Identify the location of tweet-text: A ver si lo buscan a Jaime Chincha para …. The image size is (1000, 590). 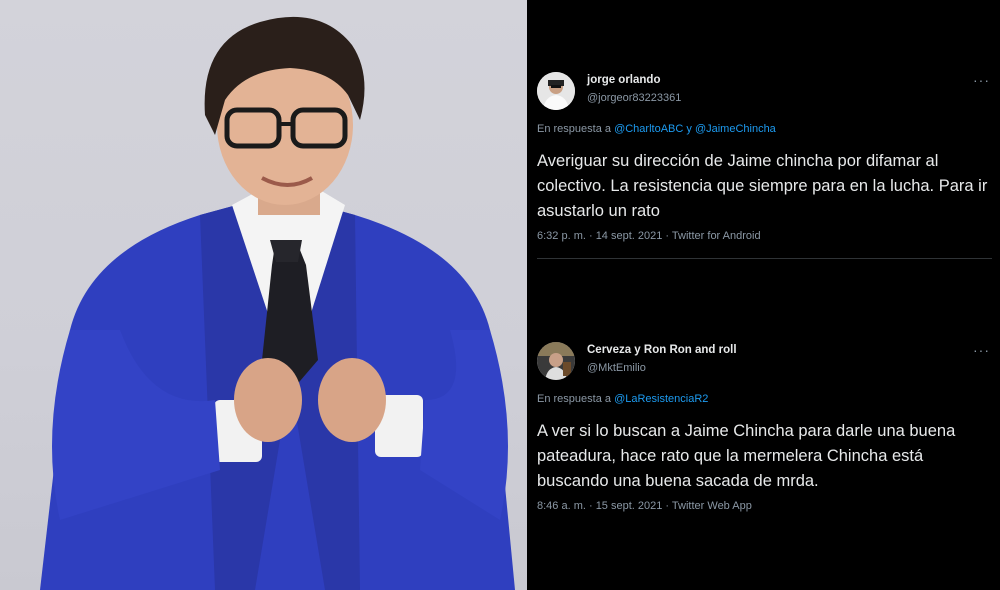
(746, 456).